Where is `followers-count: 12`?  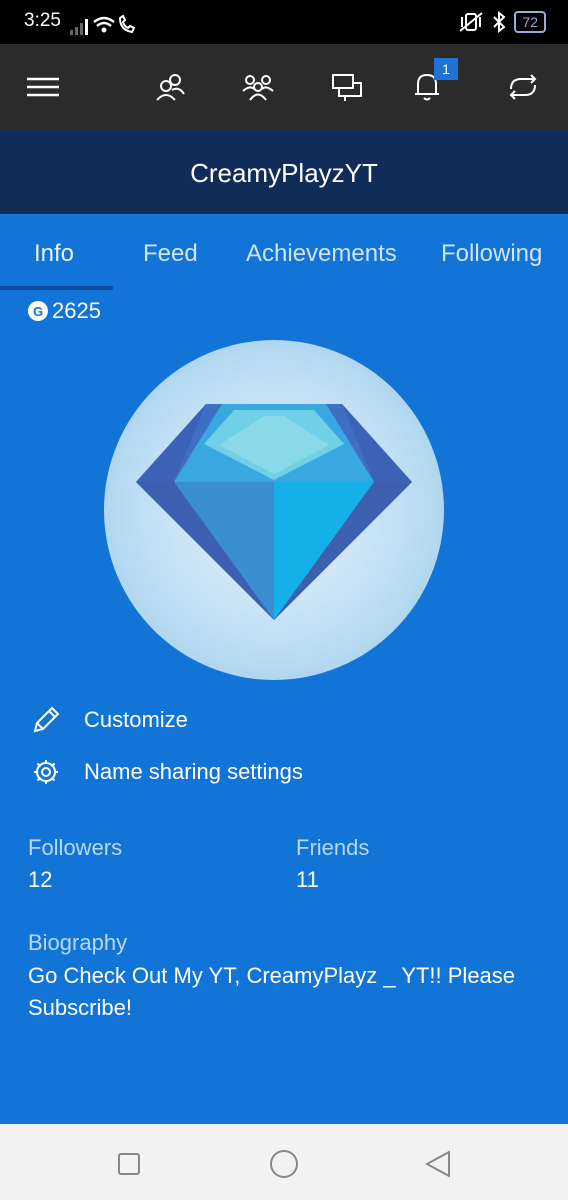
followers-count: 12 is located at coordinates (40, 880).